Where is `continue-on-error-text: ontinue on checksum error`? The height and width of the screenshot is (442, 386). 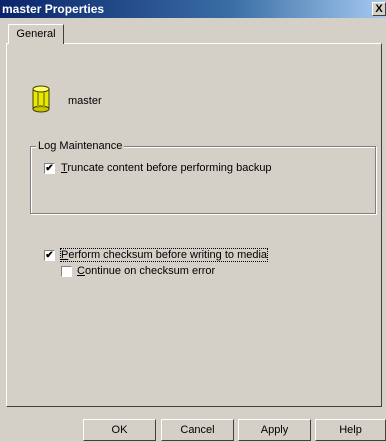 continue-on-error-text: ontinue on checksum error is located at coordinates (150, 271).